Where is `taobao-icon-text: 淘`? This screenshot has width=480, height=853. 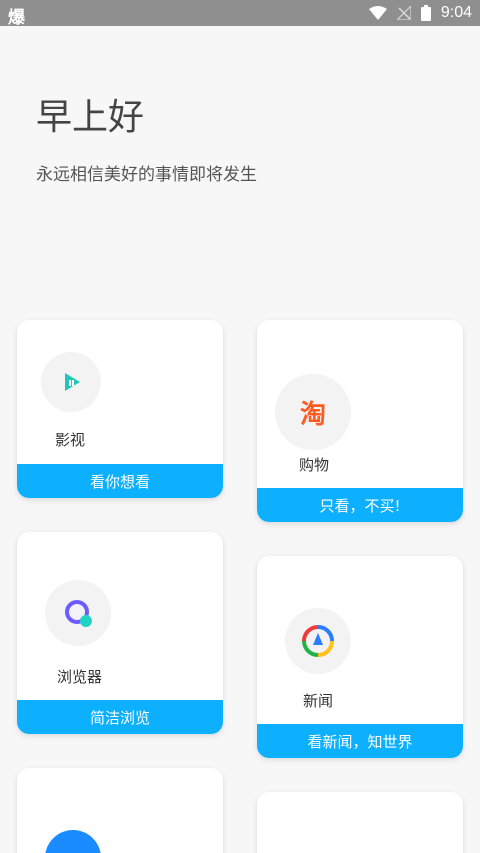
taobao-icon-text: 淘 is located at coordinates (312, 414).